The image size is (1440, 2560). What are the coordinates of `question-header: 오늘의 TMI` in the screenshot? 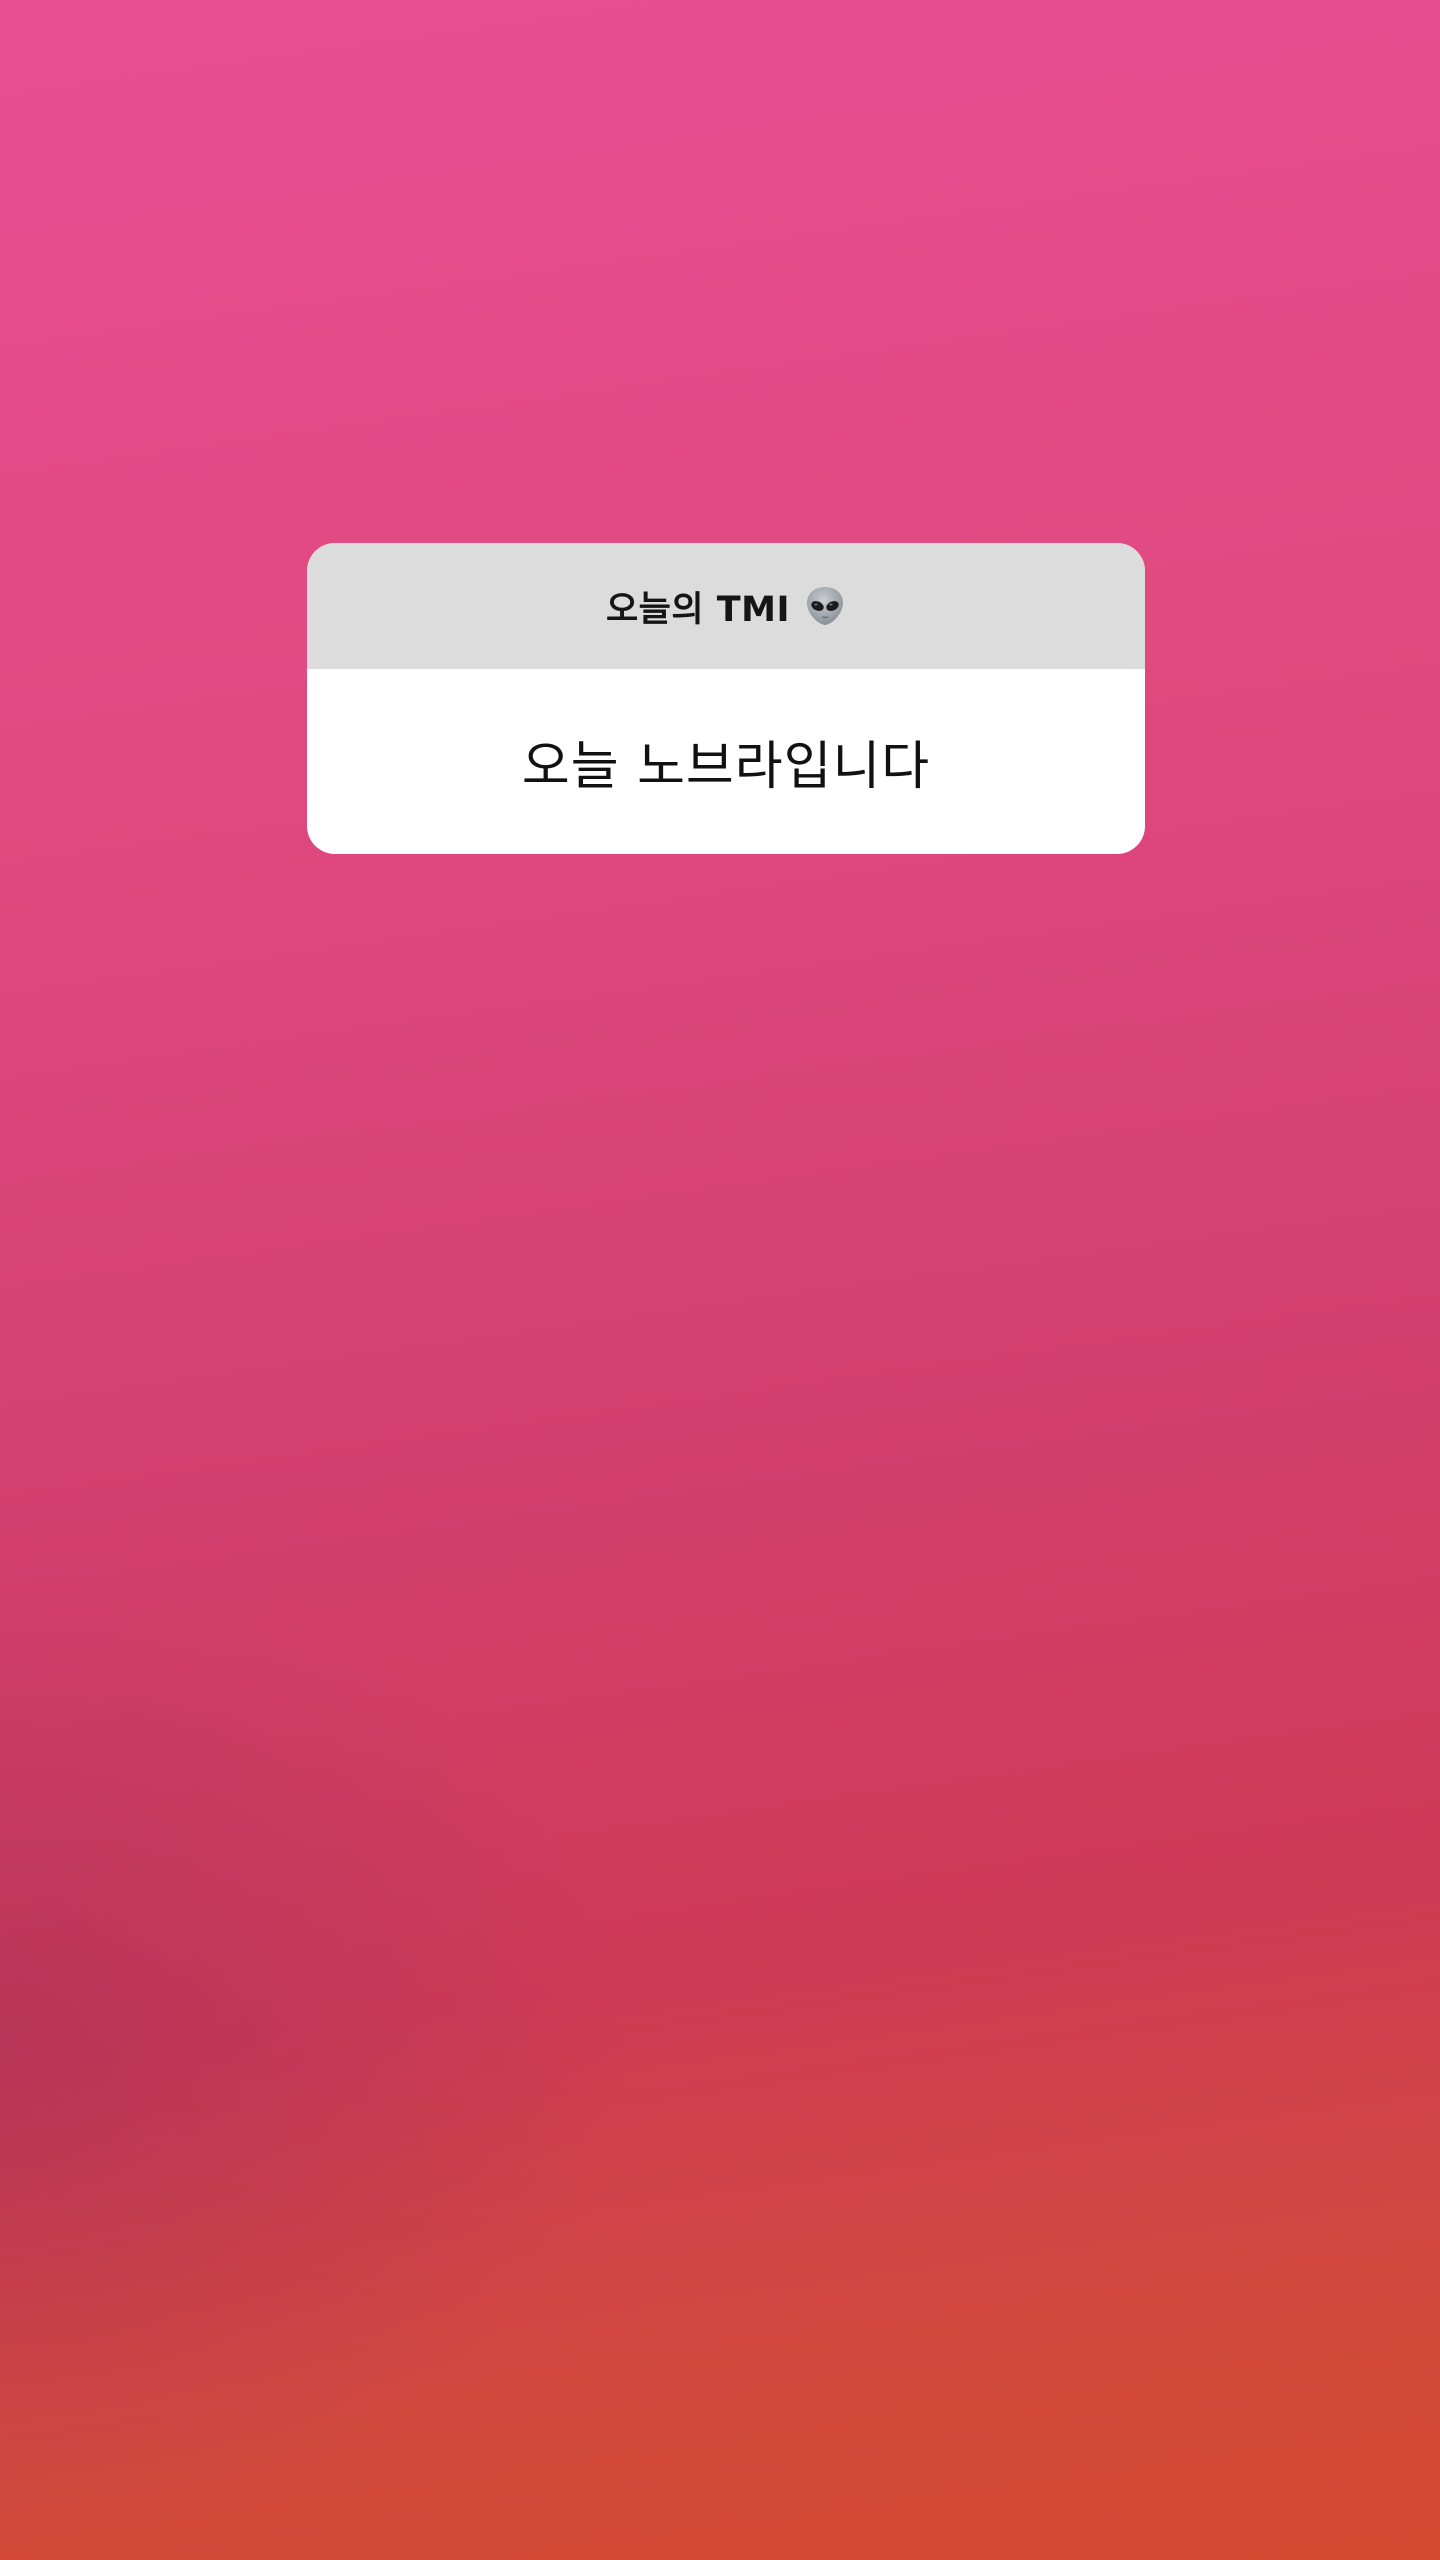 It's located at (726, 606).